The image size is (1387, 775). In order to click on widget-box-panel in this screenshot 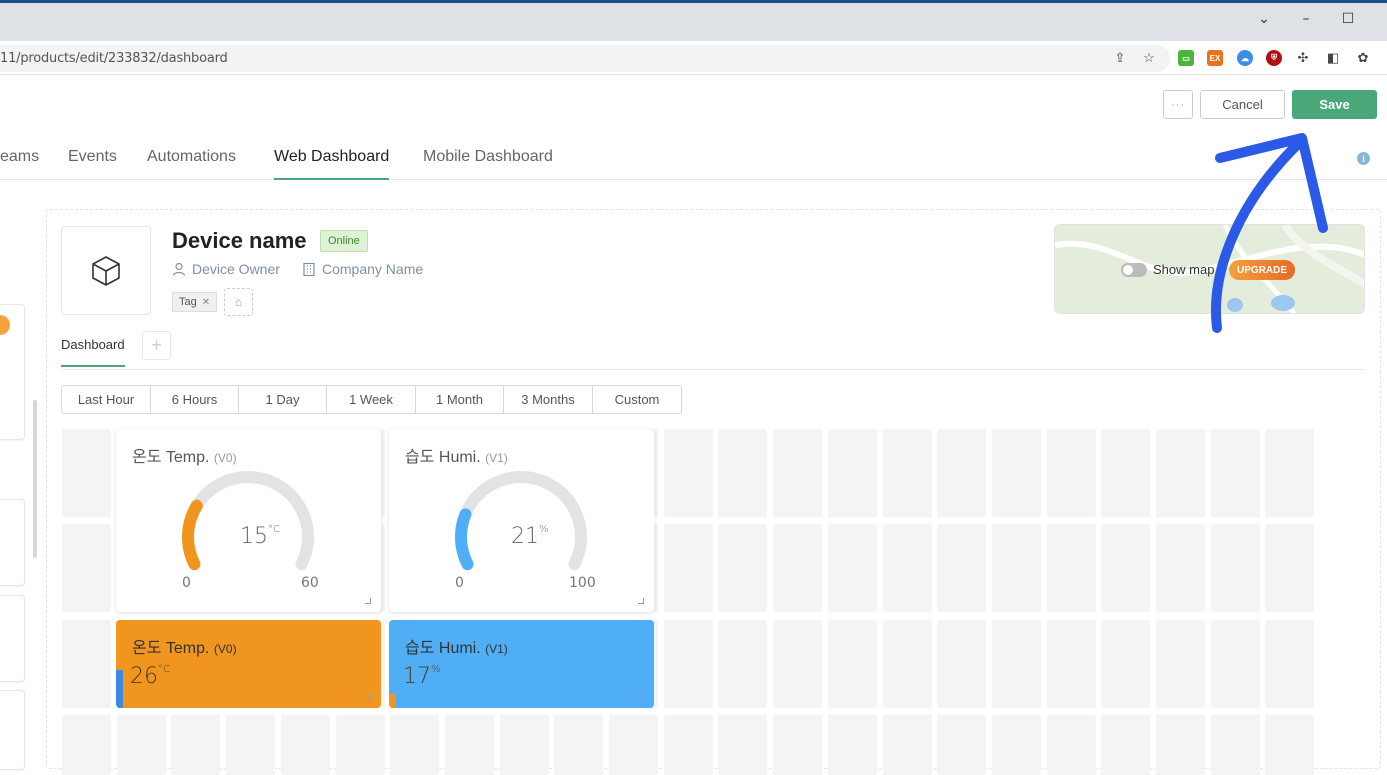, I will do `click(12, 250)`.